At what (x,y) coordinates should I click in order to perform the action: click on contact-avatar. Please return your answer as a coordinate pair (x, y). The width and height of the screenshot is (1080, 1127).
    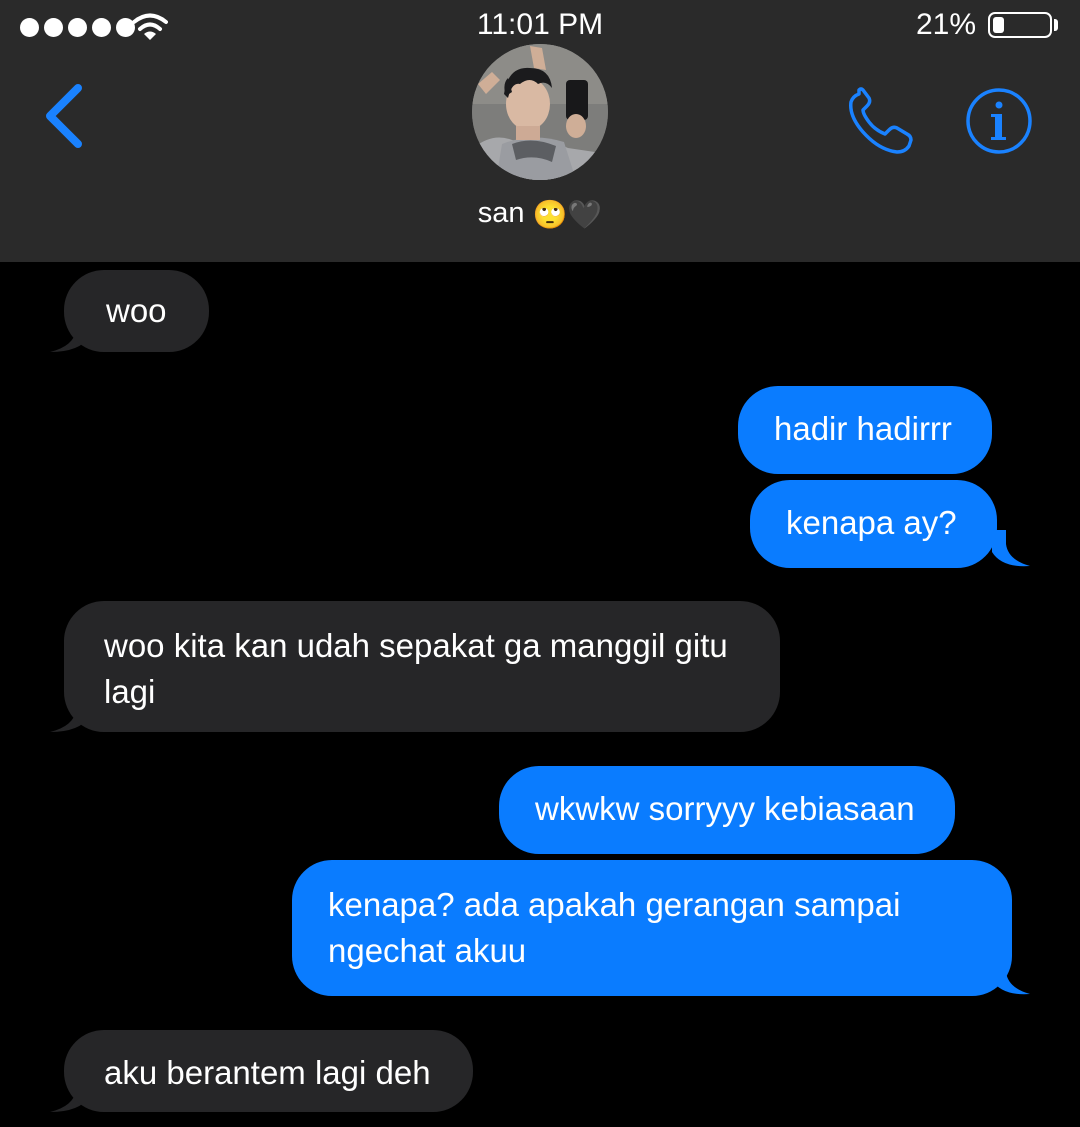
    Looking at the image, I should click on (540, 112).